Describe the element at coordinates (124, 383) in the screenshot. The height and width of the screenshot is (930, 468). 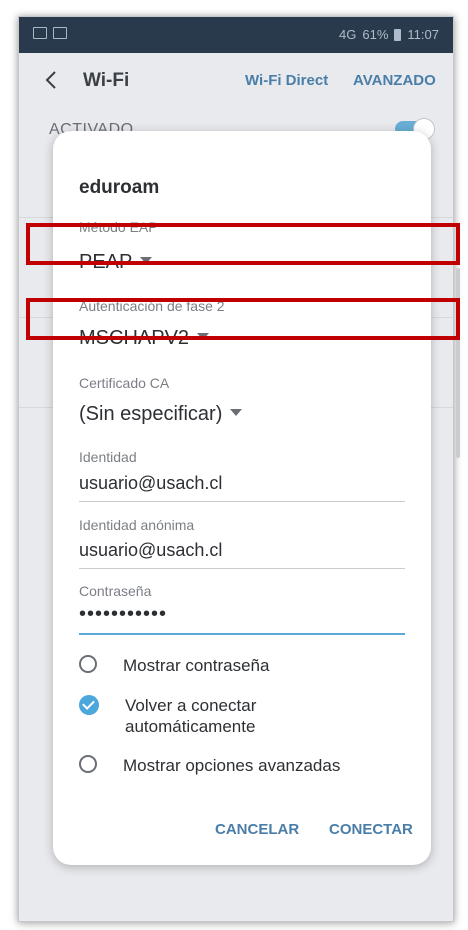
I see `ca-cert-label: Certificado CA` at that location.